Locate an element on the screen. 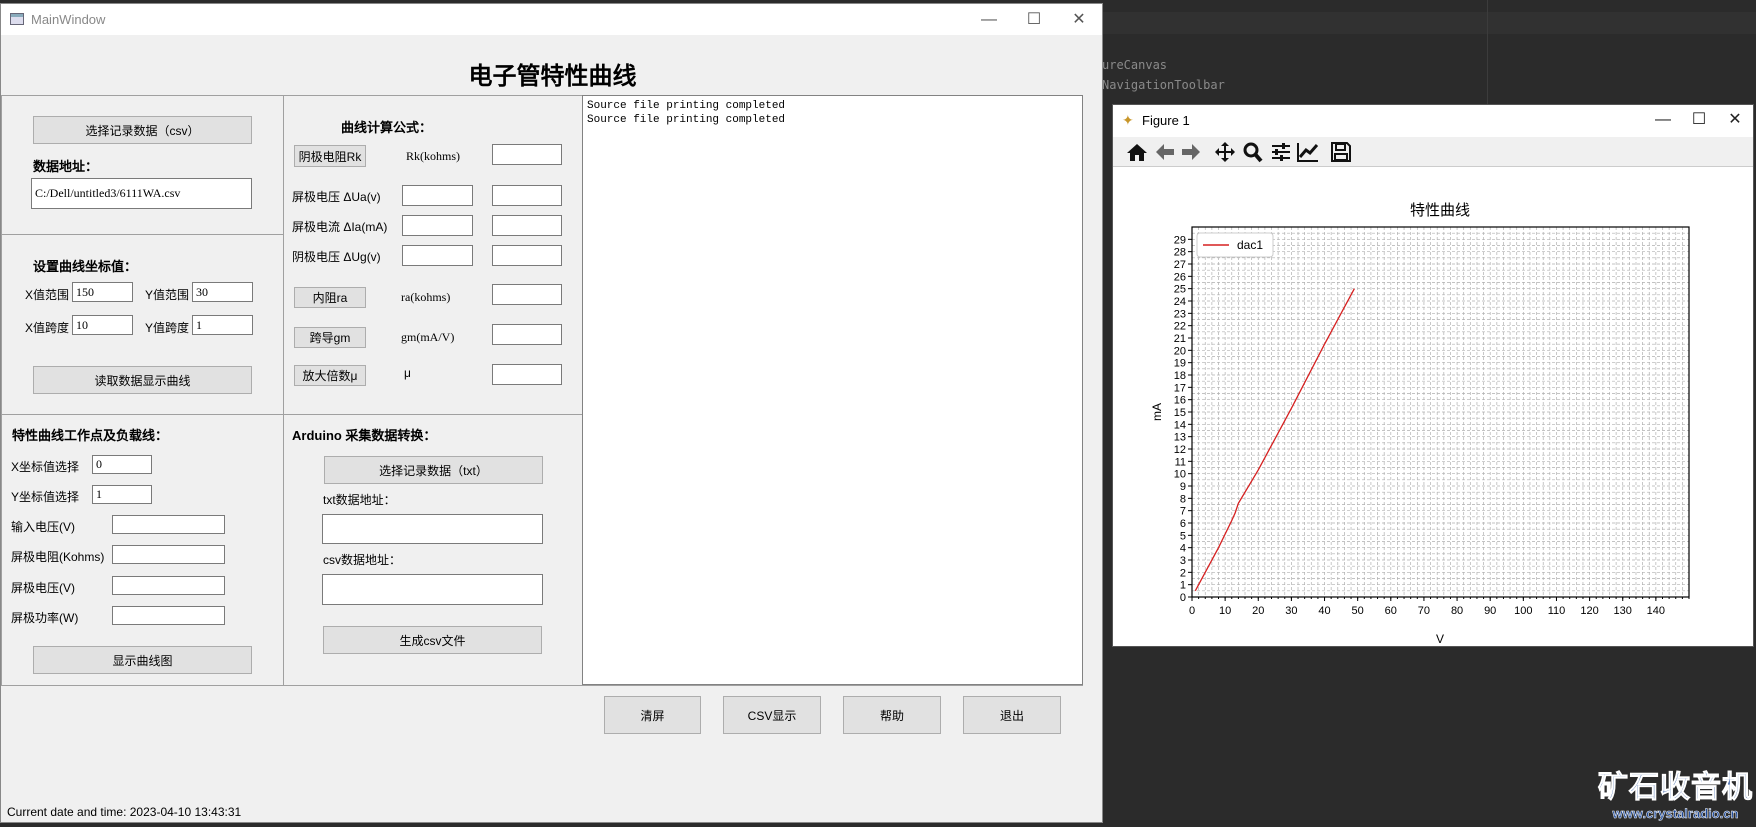  x-tick-label: 60 is located at coordinates (1391, 611).